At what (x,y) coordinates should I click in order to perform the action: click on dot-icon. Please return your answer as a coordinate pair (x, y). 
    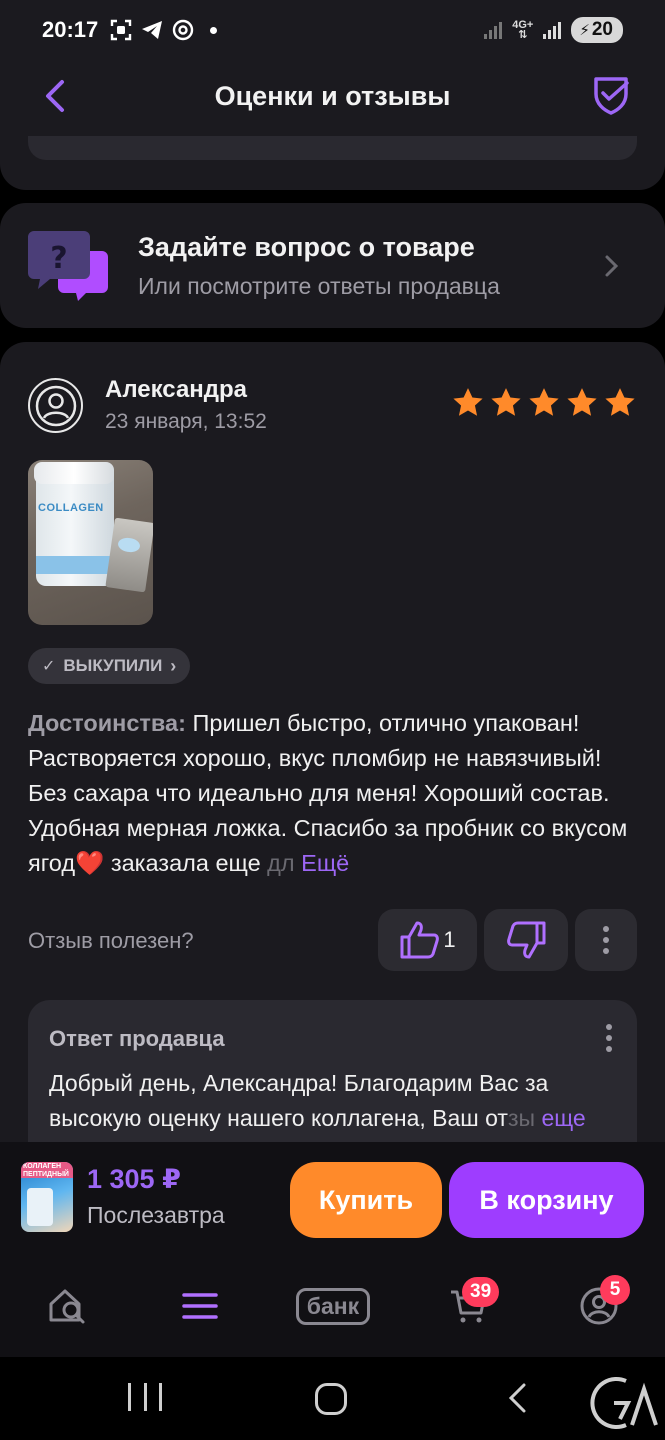
    Looking at the image, I should click on (214, 30).